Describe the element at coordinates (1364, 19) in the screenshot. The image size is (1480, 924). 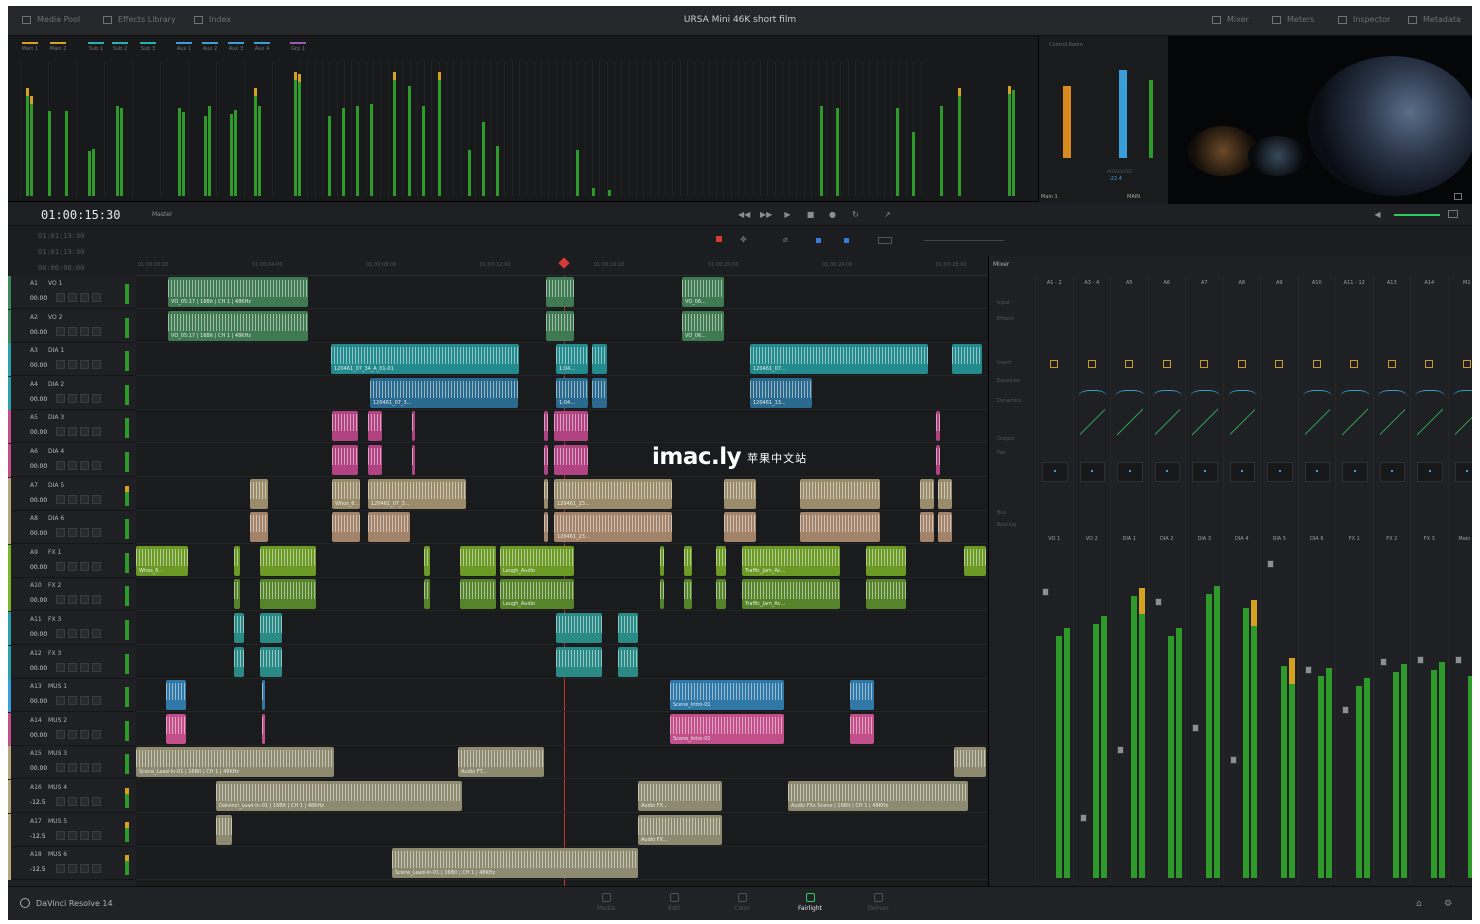
I see `inspector-button: Inspector` at that location.